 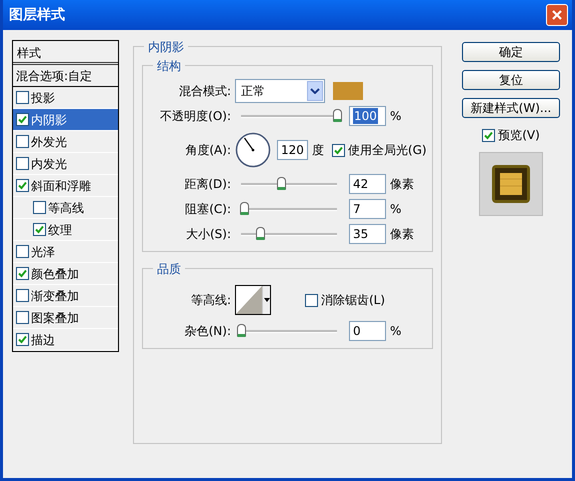 I want to click on field-label: 等高线:, so click(x=210, y=300).